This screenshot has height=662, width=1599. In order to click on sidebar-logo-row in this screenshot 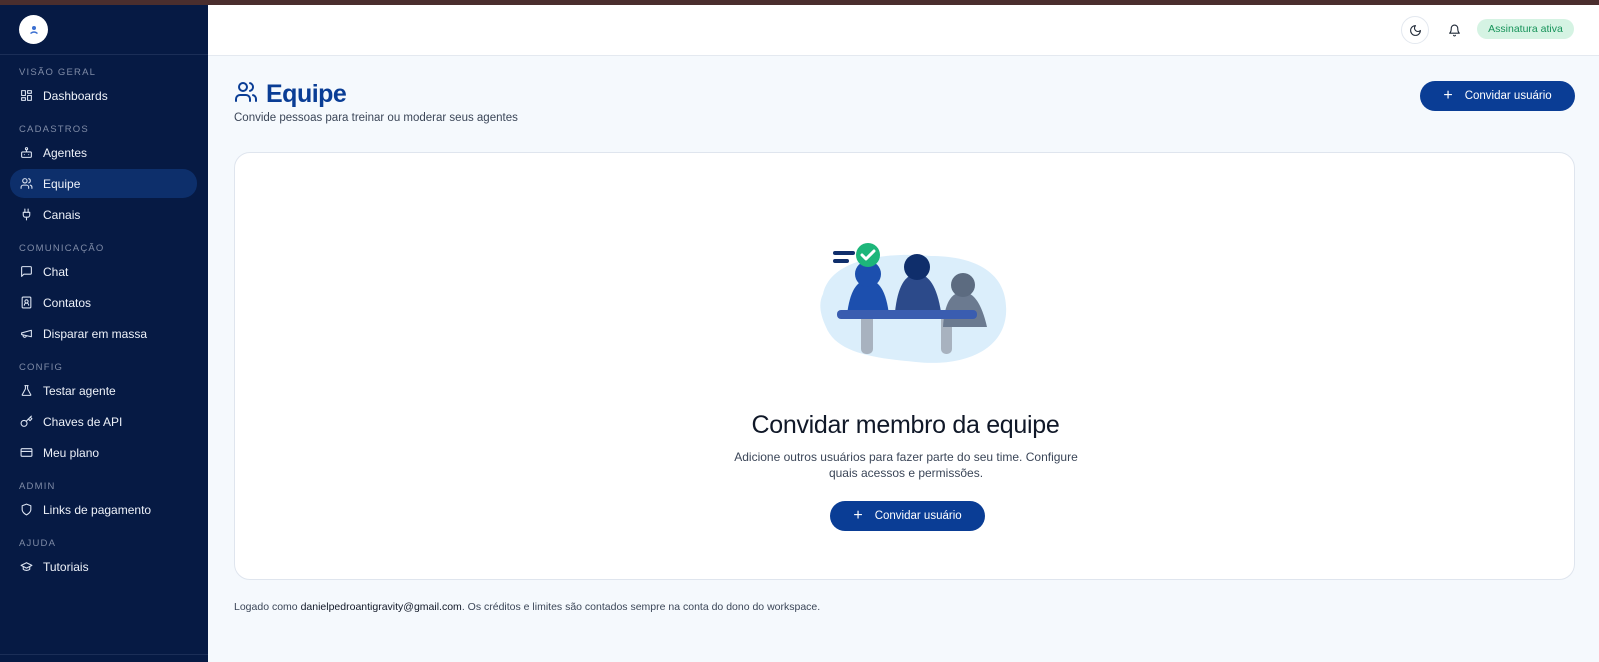, I will do `click(104, 30)`.